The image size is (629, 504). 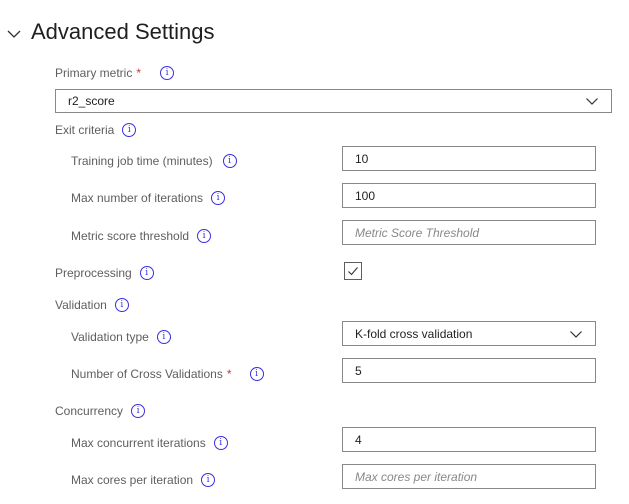 I want to click on primary-metric-label-text: Primary metric, so click(x=94, y=73).